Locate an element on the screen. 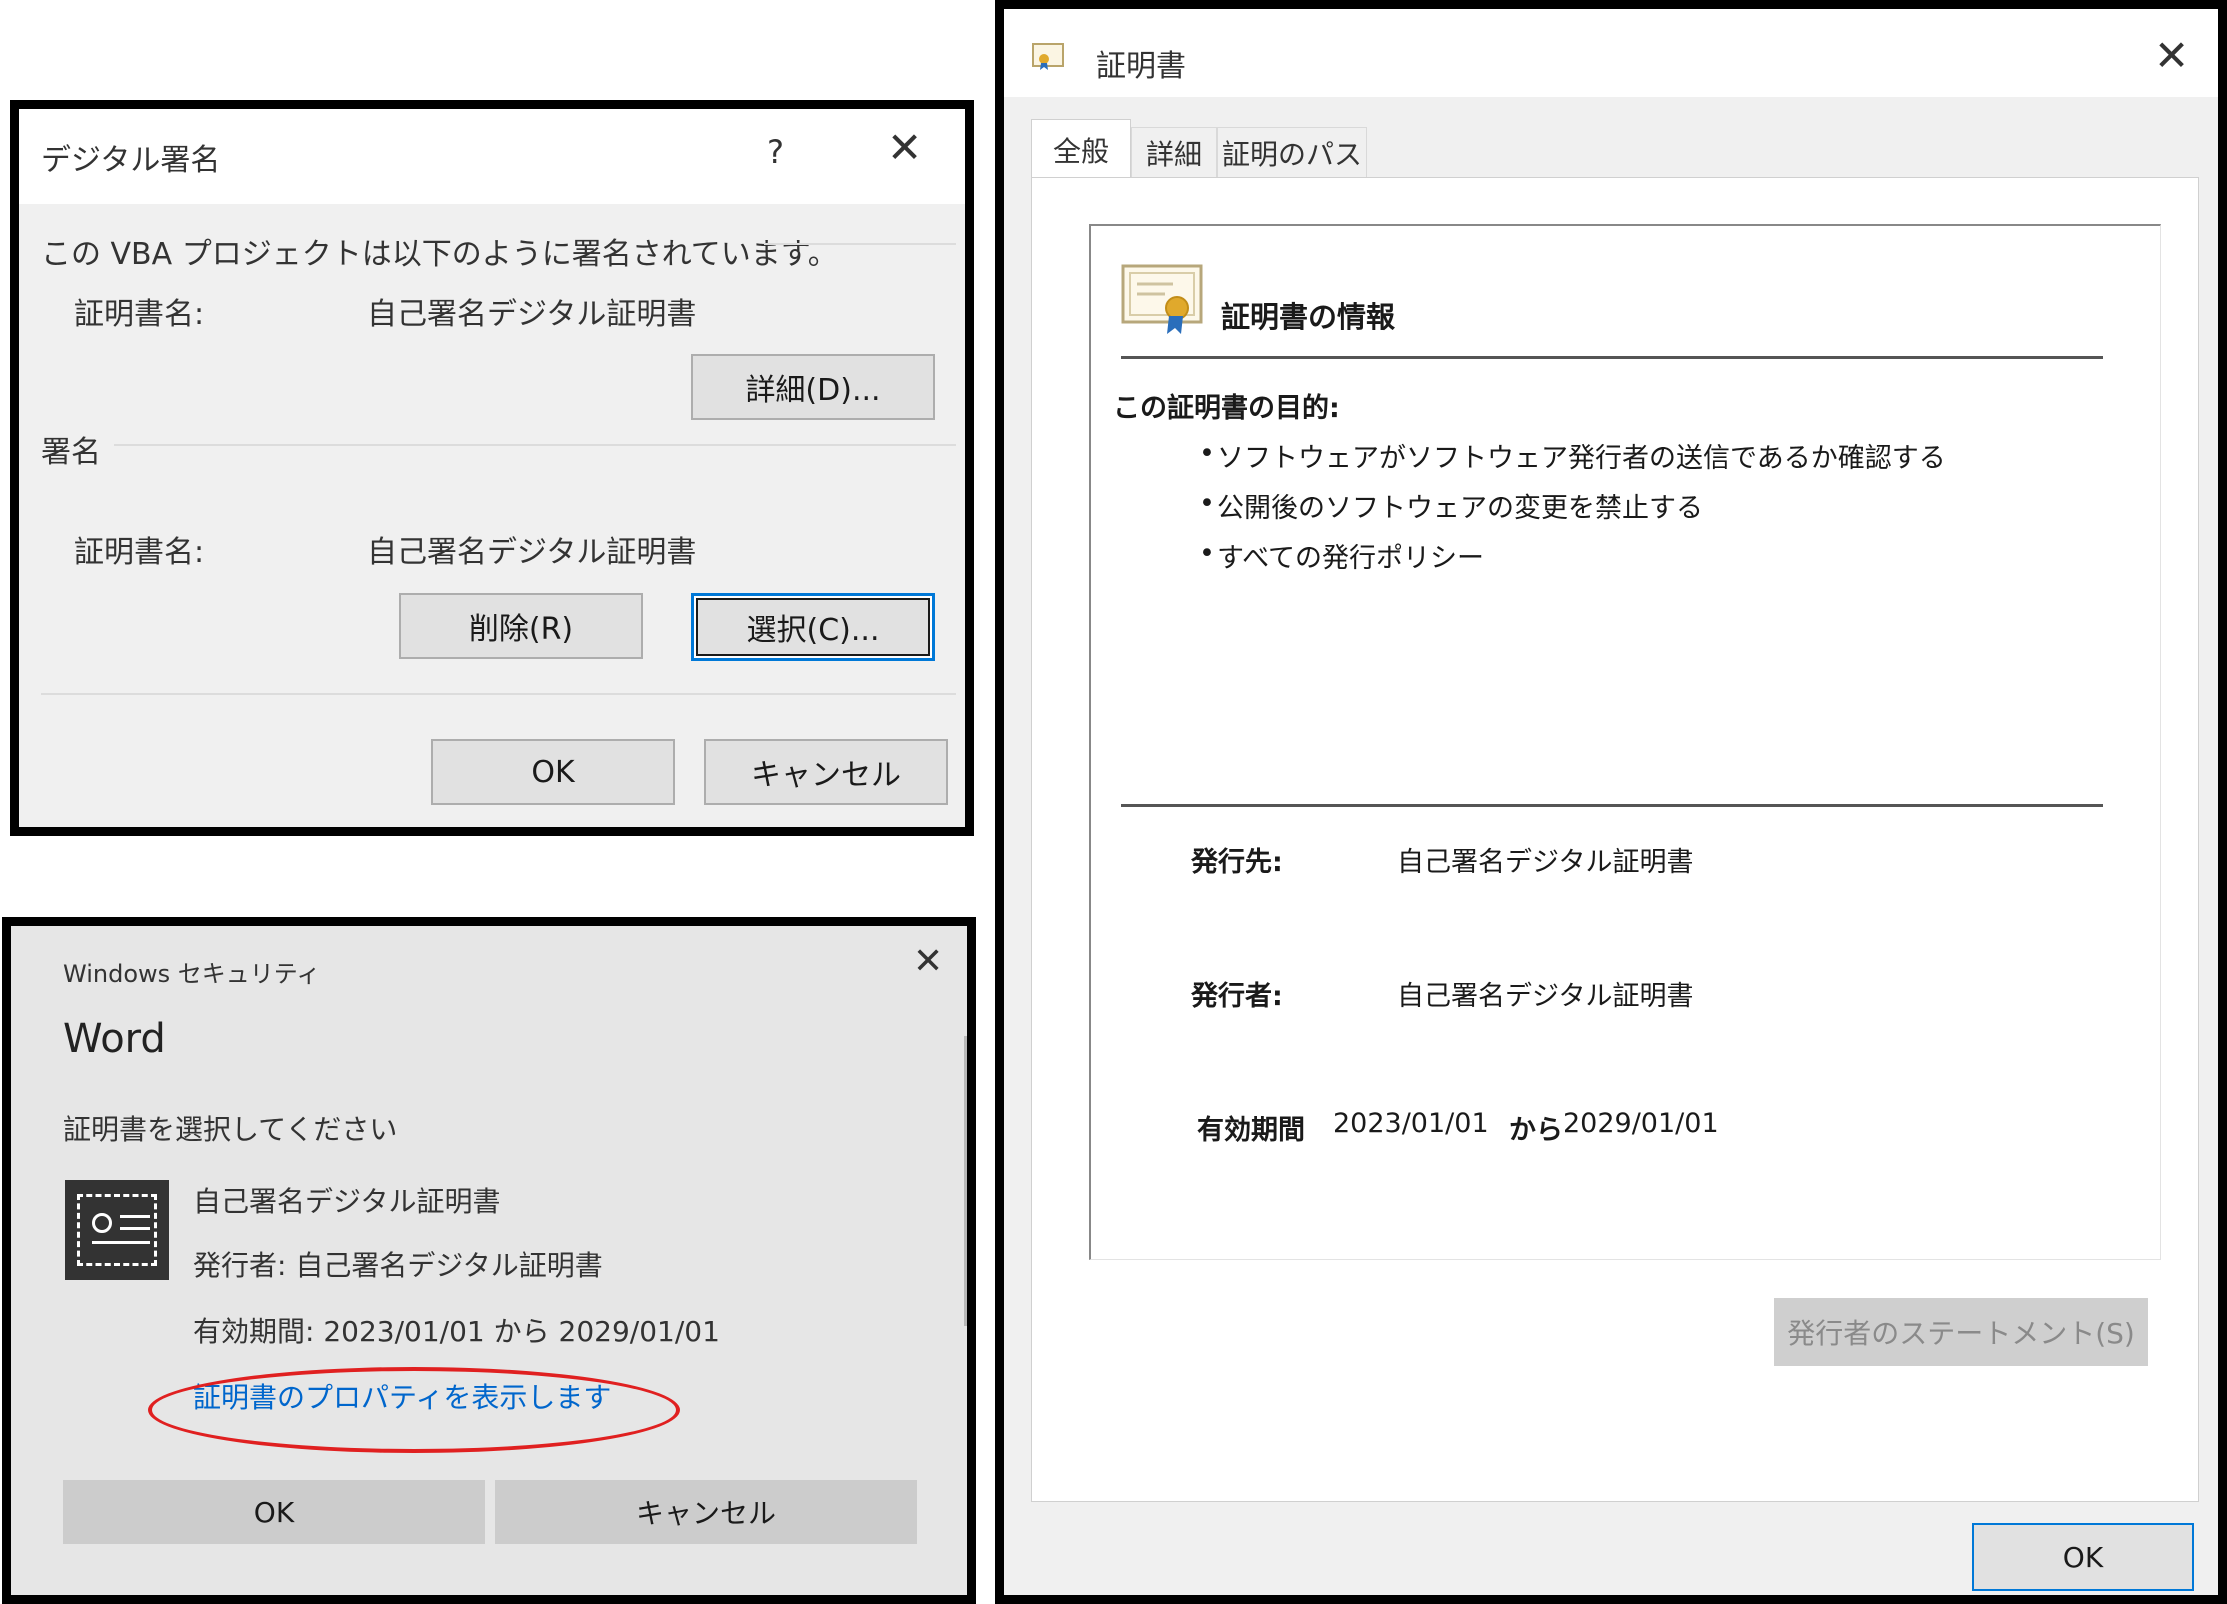  help-button: ? is located at coordinates (775, 152).